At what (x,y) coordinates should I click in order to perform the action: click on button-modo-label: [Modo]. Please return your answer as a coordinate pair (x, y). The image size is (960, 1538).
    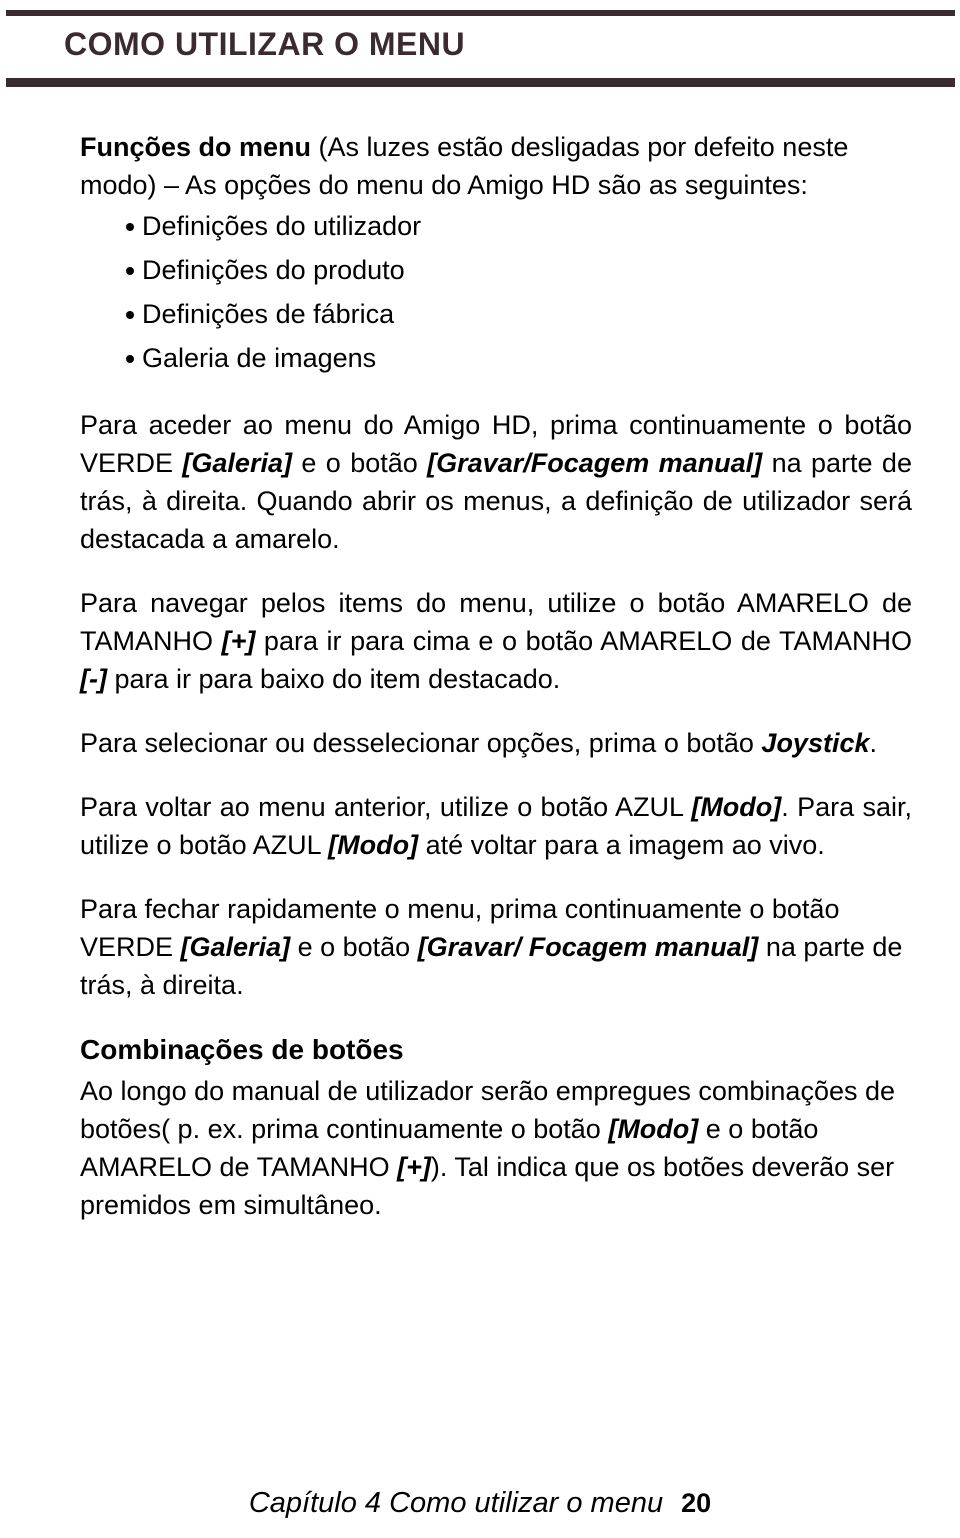
    Looking at the image, I should click on (736, 807).